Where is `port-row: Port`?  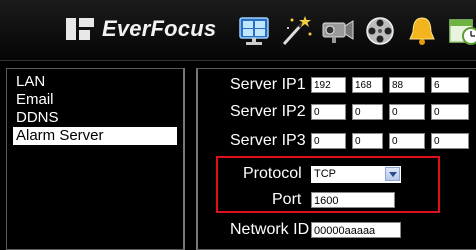
port-row: Port is located at coordinates (286, 200).